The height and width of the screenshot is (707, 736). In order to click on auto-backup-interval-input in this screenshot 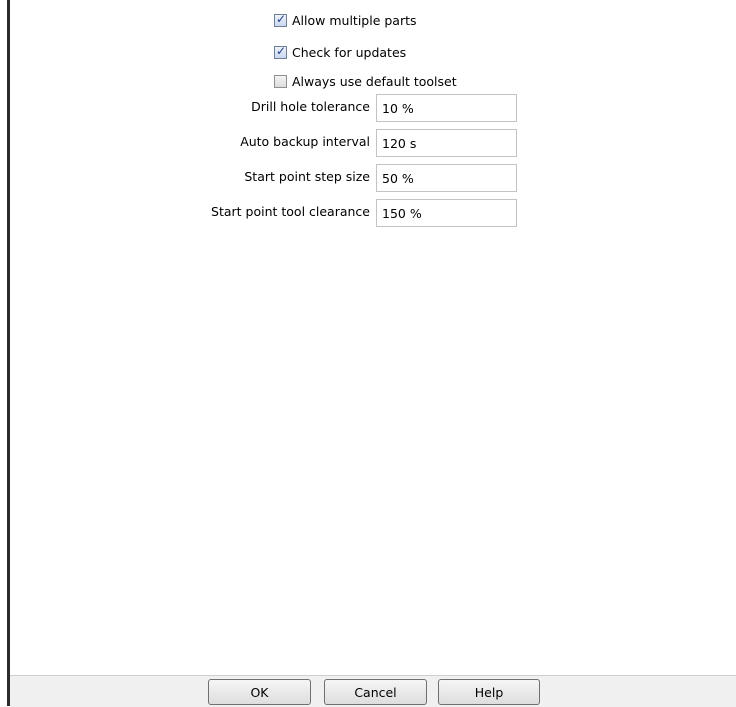, I will do `click(446, 143)`.